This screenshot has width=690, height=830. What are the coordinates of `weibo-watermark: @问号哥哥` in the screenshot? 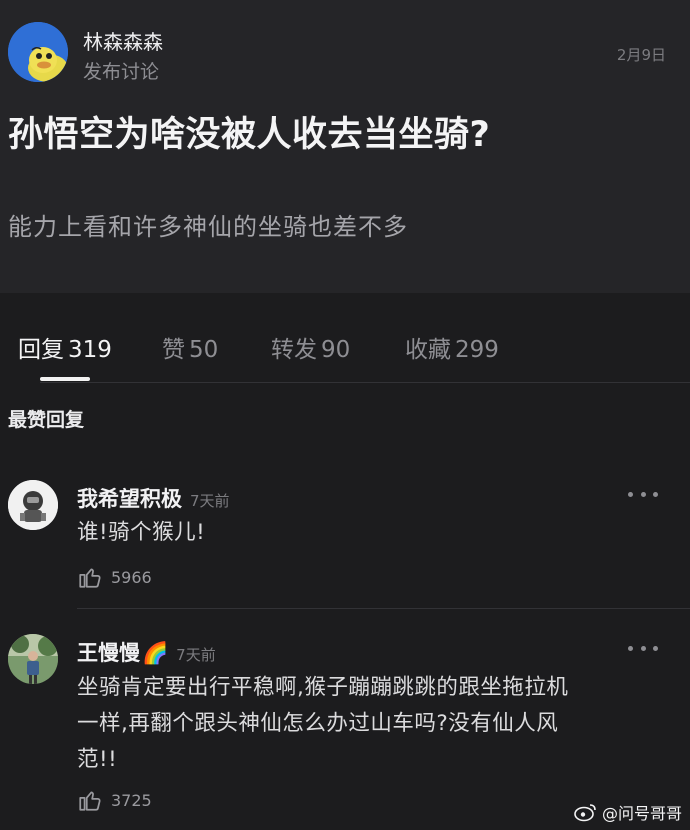 It's located at (628, 812).